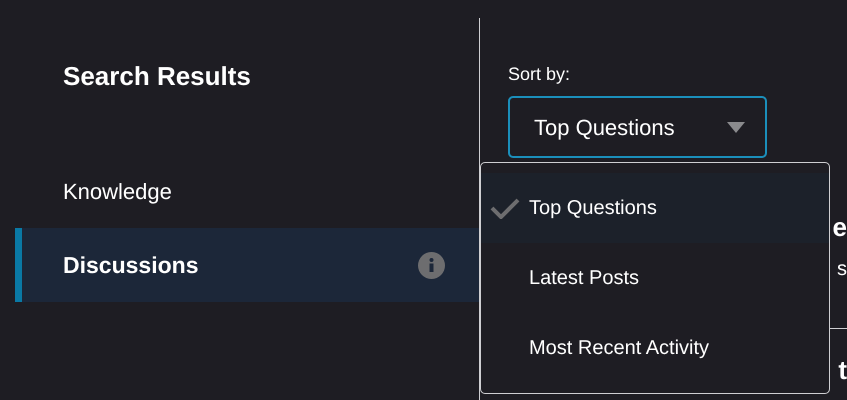 The height and width of the screenshot is (400, 847). What do you see at coordinates (157, 76) in the screenshot?
I see `sidebar-title: Search Results` at bounding box center [157, 76].